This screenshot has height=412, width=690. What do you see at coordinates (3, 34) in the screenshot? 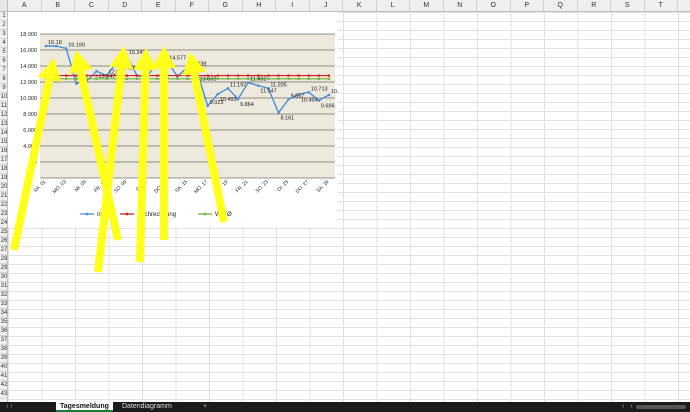
I see `row-header-3: 3` at bounding box center [3, 34].